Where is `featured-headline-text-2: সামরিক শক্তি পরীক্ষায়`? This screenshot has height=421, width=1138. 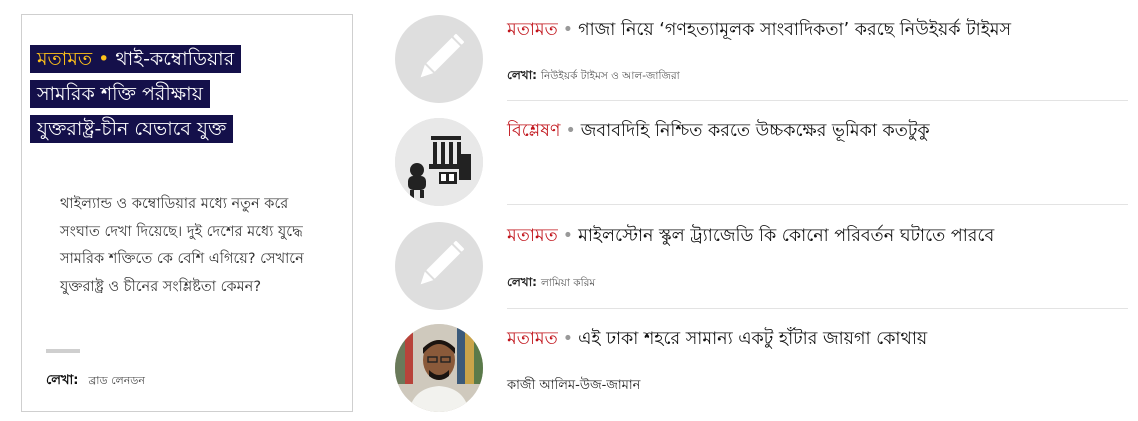
featured-headline-text-2: সামরিক শক্তি পরীক্ষায় is located at coordinates (120, 94).